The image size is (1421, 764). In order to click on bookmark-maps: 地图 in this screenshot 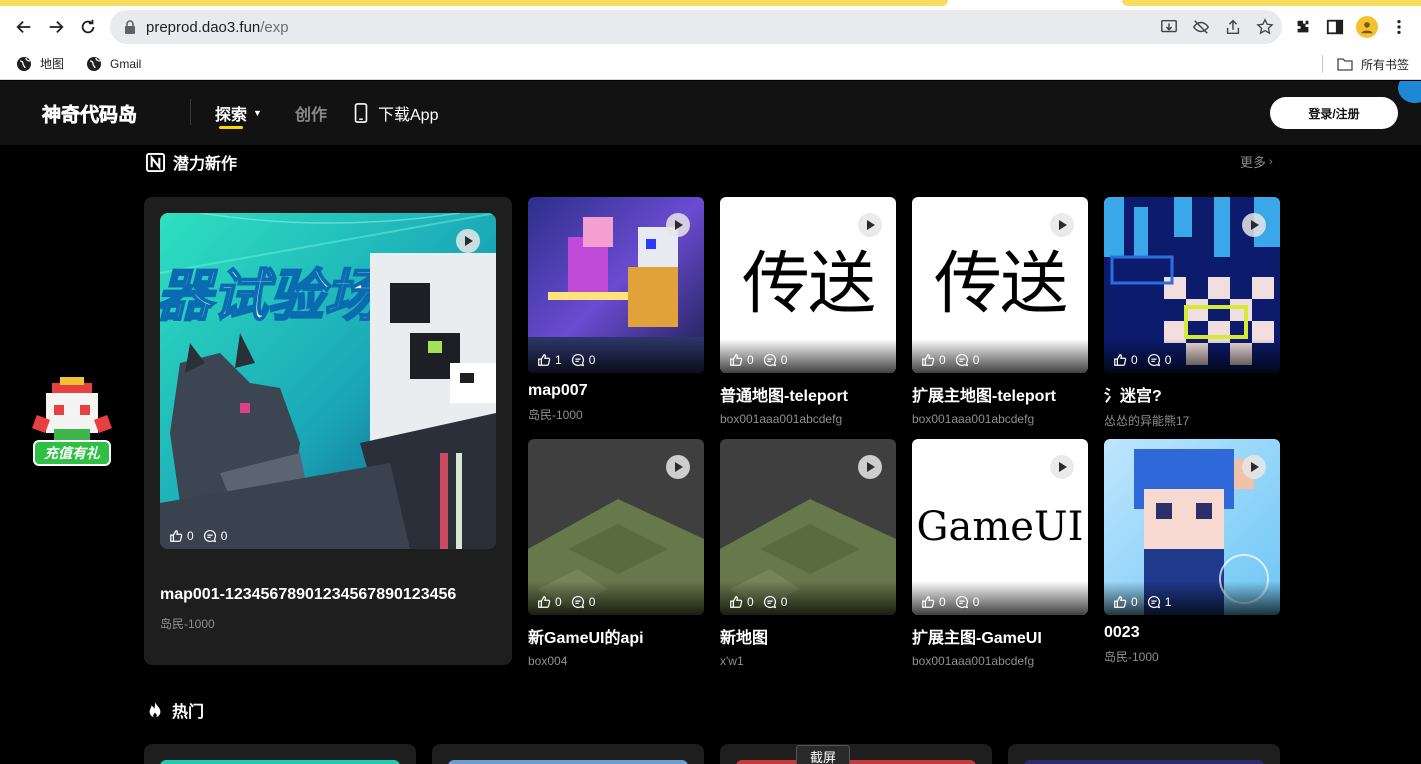, I will do `click(40, 63)`.